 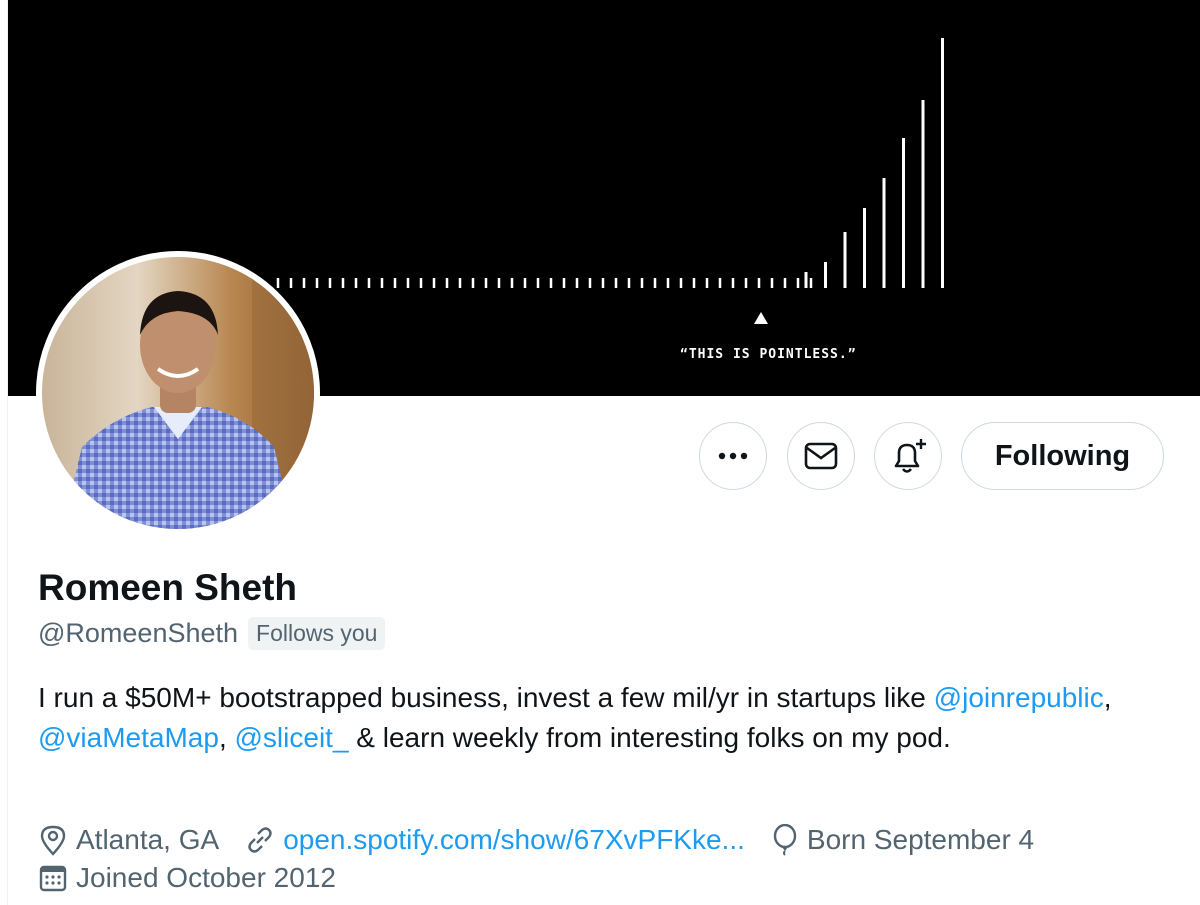 I want to click on mention-viametamap: @viaMetaMap, so click(x=128, y=737).